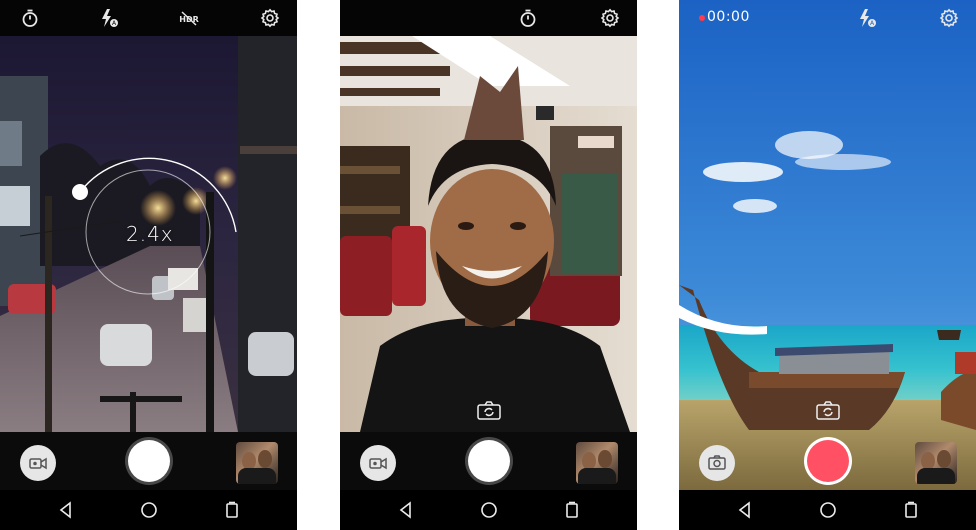  What do you see at coordinates (827, 18) in the screenshot?
I see `top-toolbar: 00:00 A` at bounding box center [827, 18].